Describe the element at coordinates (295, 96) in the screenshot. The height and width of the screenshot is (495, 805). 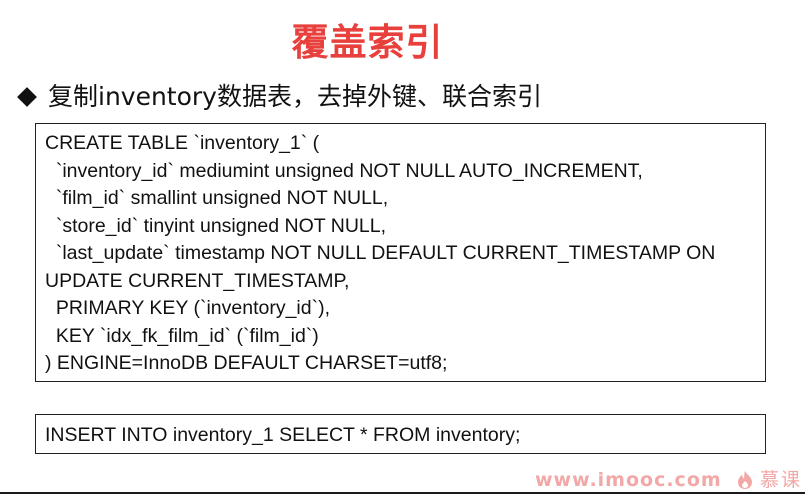
I see `bullet-text: 复制inventory数据表，去掉外键、联合索引` at that location.